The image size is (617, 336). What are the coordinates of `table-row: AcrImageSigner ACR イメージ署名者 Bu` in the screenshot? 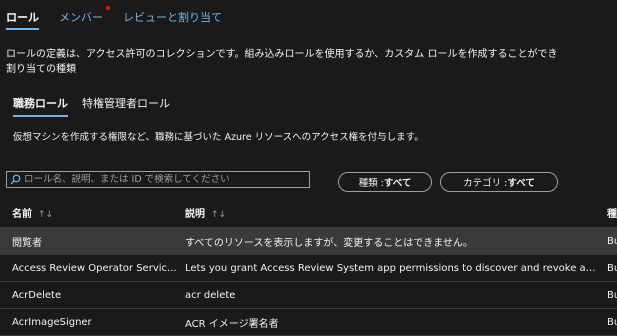 It's located at (308, 322).